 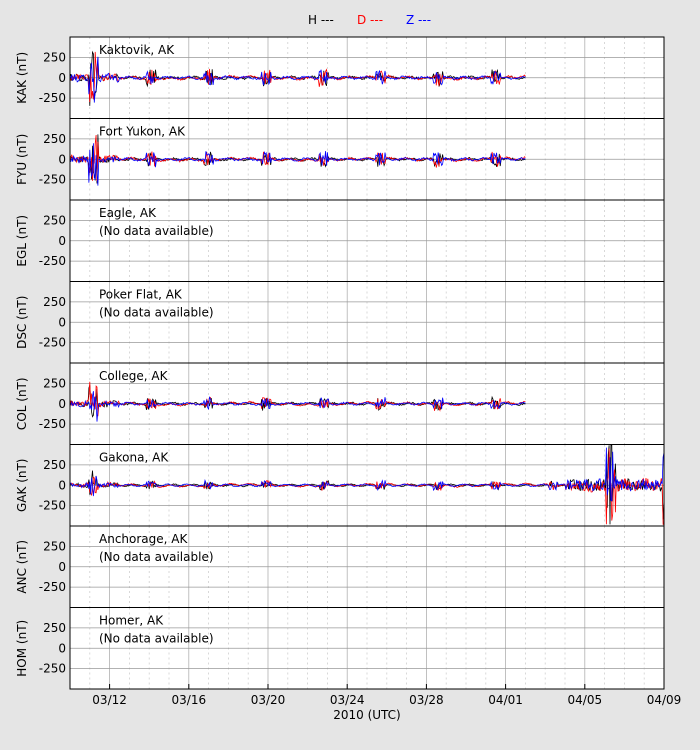 What do you see at coordinates (22, 648) in the screenshot?
I see `y-axis-label: HOM (nT)` at bounding box center [22, 648].